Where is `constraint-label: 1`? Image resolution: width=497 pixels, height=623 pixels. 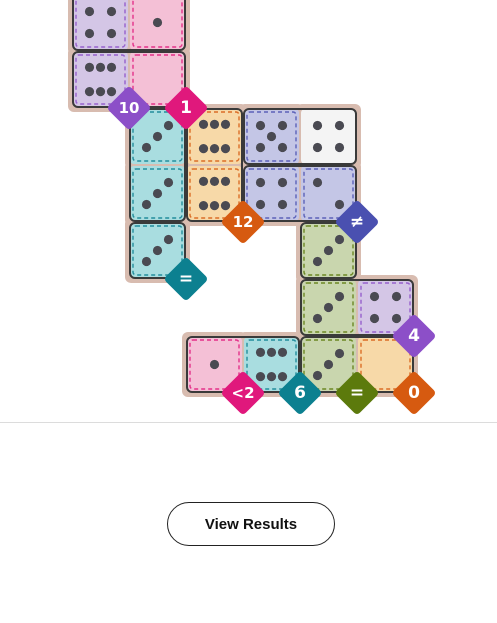
constraint-label: 1 is located at coordinates (186, 108).